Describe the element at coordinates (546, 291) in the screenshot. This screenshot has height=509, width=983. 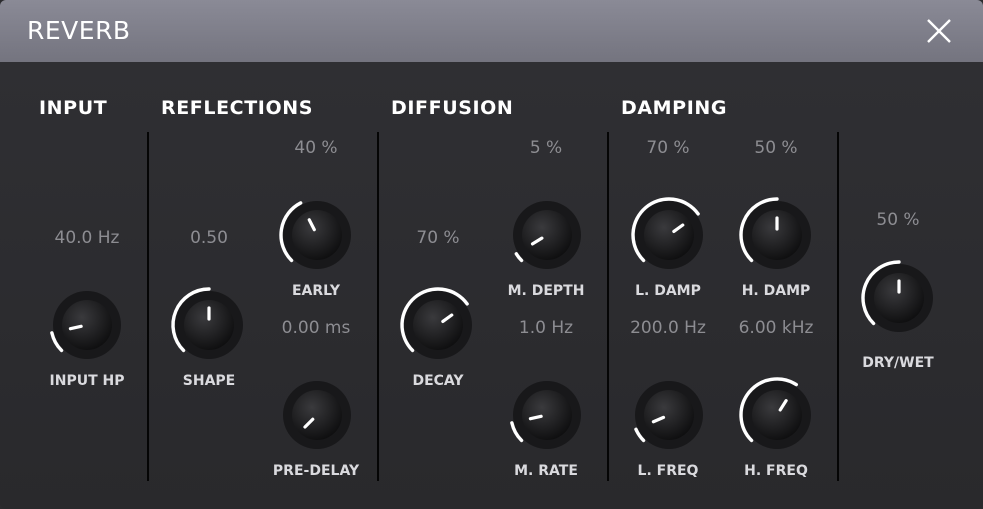
I see `m-depth-label: M. DEPTH` at that location.